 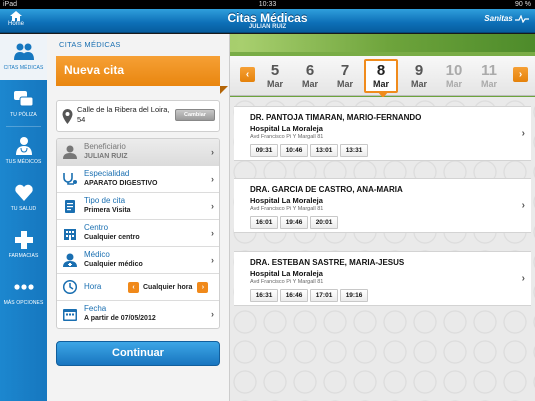 What do you see at coordinates (113, 264) in the screenshot?
I see `option-value: Cualquier médico` at bounding box center [113, 264].